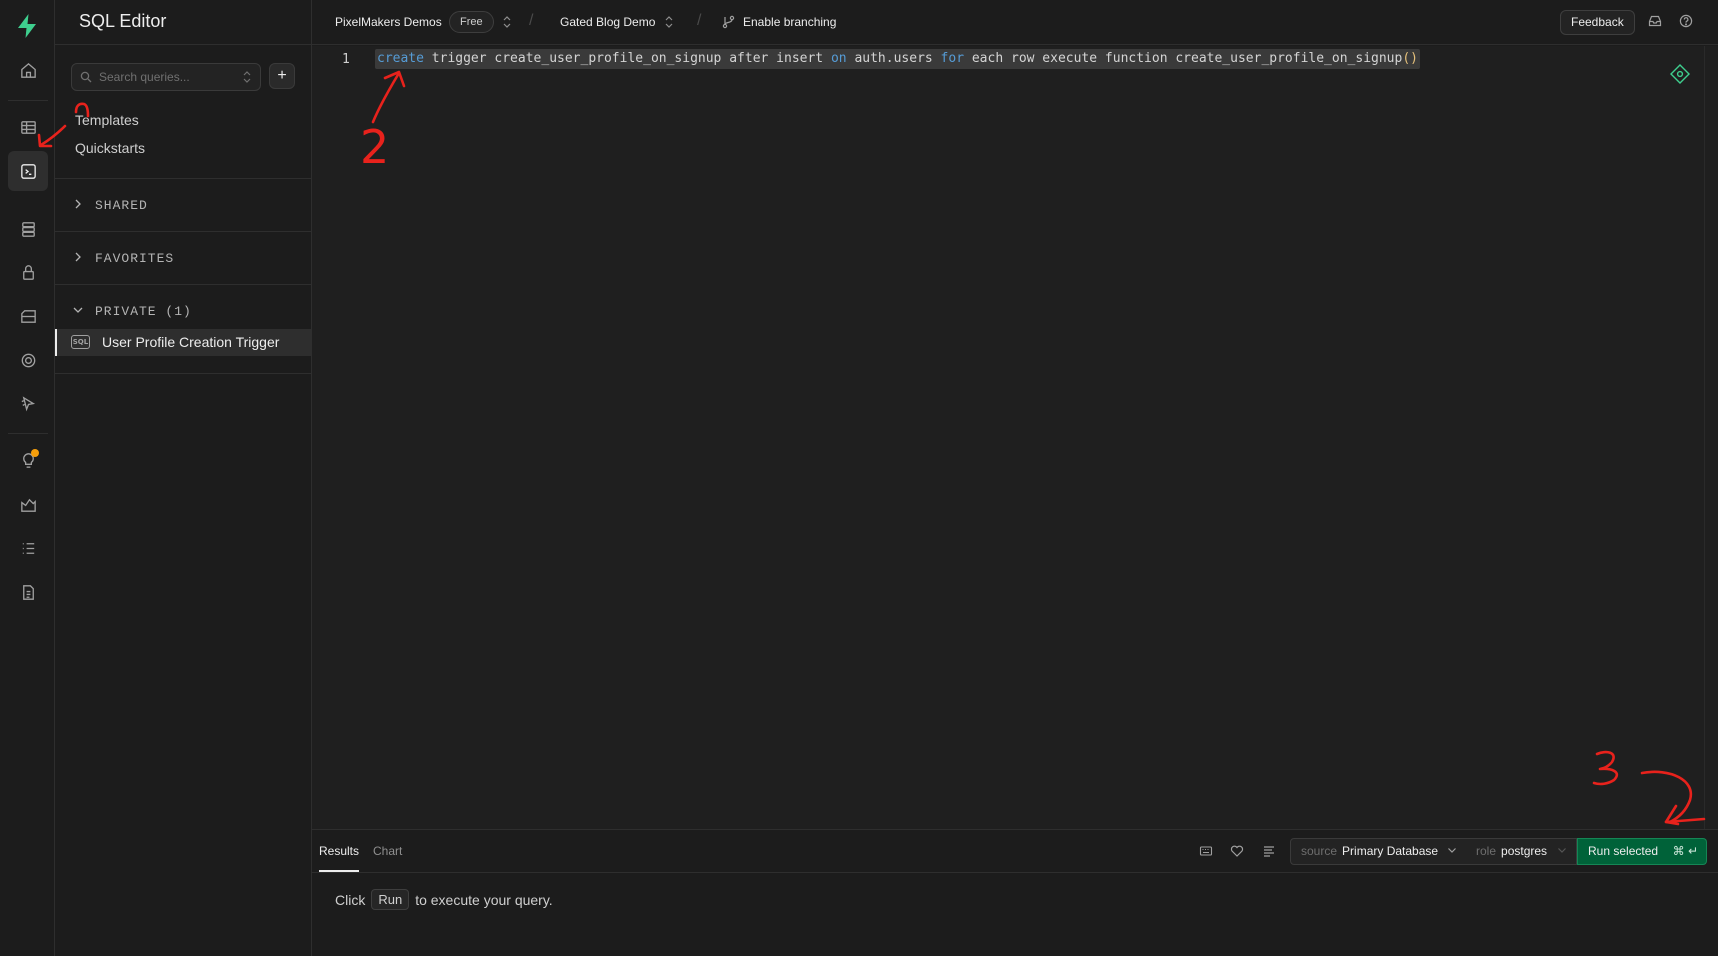  What do you see at coordinates (28, 229) in the screenshot?
I see `database-icon` at bounding box center [28, 229].